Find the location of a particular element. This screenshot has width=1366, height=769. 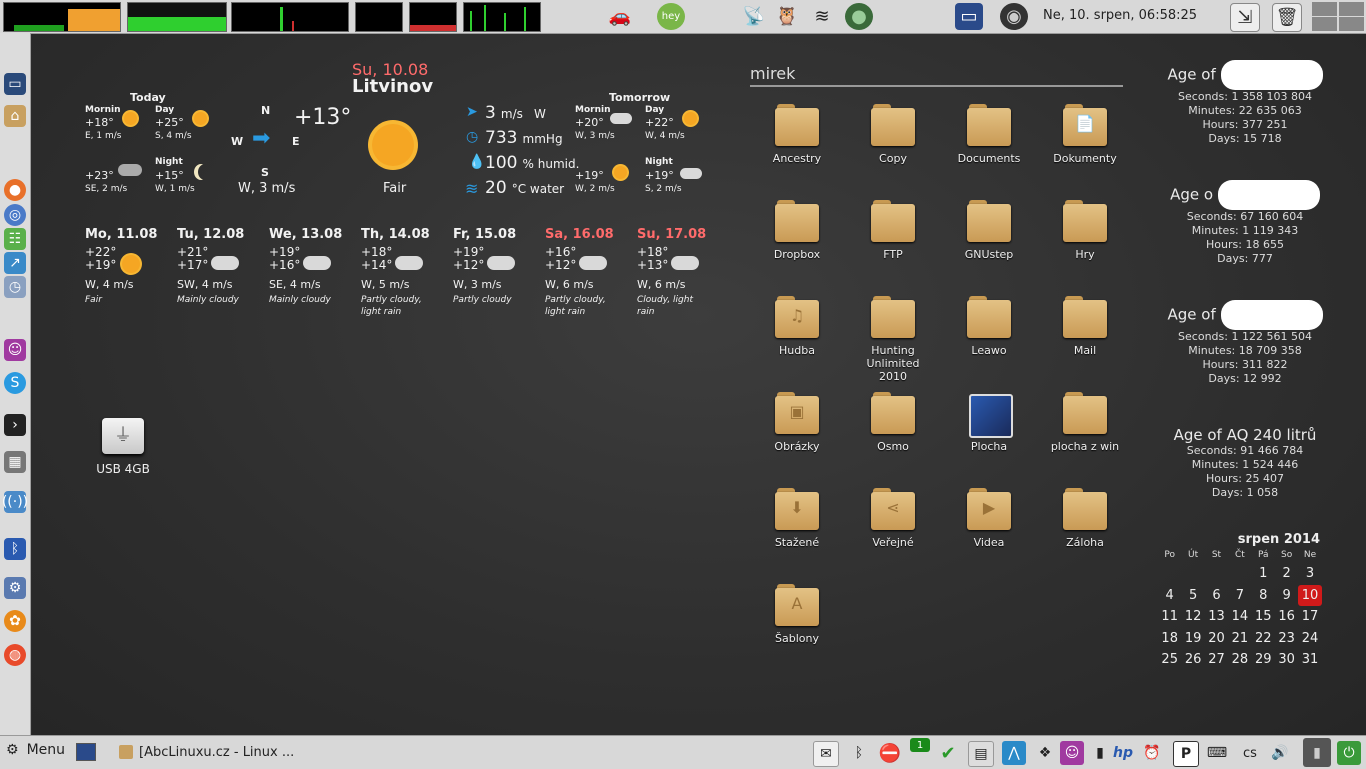

folder-item: Ancestry is located at coordinates (797, 134).